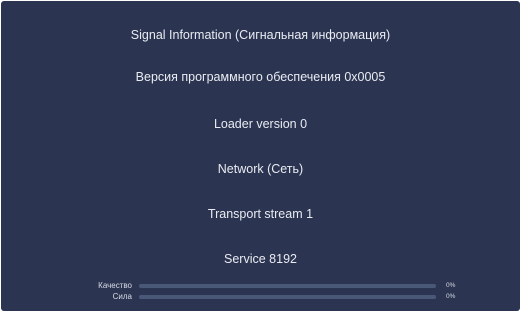 Image resolution: width=526 pixels, height=316 pixels. I want to click on service: Service 8192, so click(260, 259).